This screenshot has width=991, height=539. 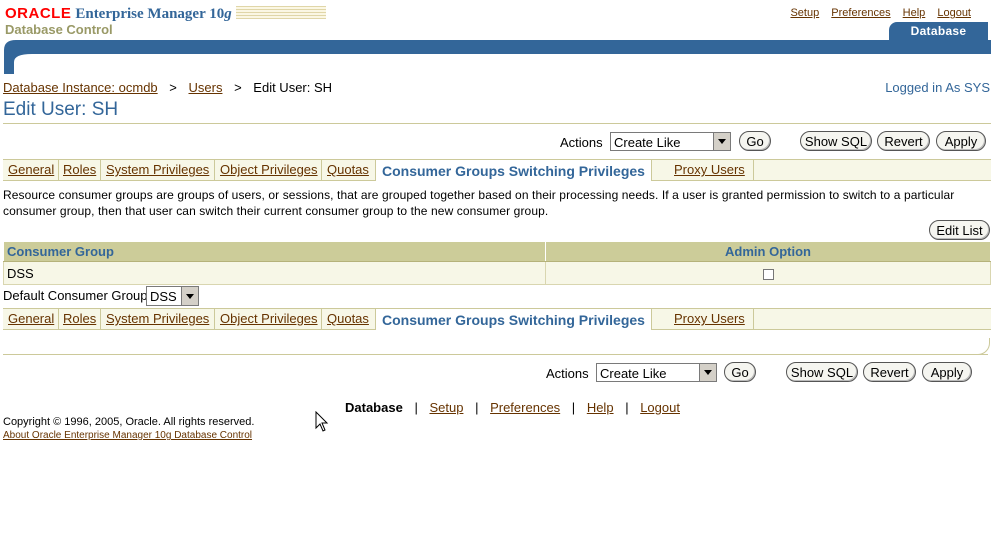 I want to click on admin-option-cell, so click(x=768, y=273).